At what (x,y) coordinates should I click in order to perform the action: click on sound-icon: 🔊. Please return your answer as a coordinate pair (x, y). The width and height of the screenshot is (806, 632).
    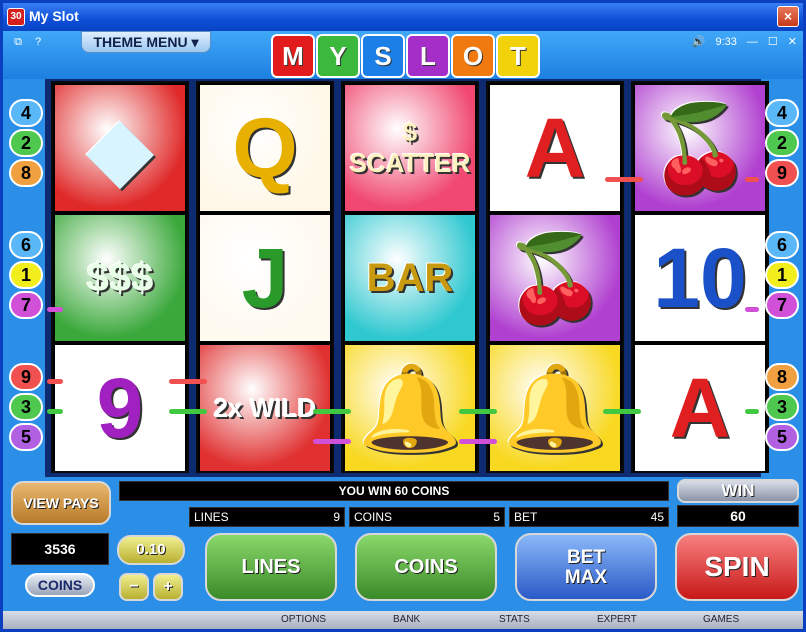
    Looking at the image, I should click on (699, 41).